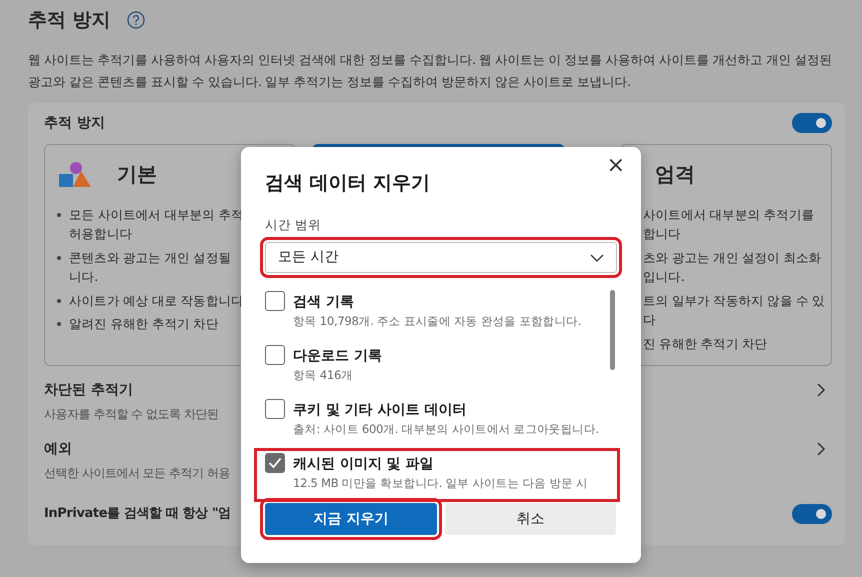 This screenshot has width=862, height=577. What do you see at coordinates (101, 234) in the screenshot?
I see `bullet-text: 허용합니다` at bounding box center [101, 234].